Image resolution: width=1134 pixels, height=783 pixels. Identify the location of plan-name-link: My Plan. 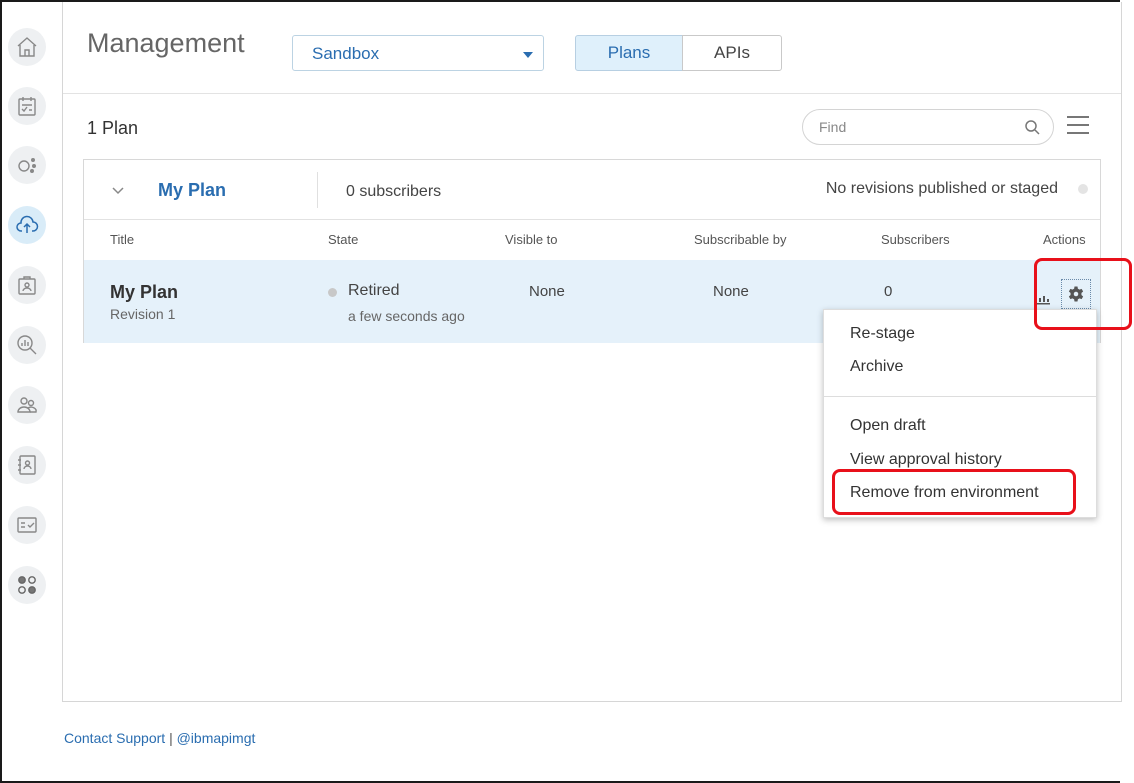
(192, 190).